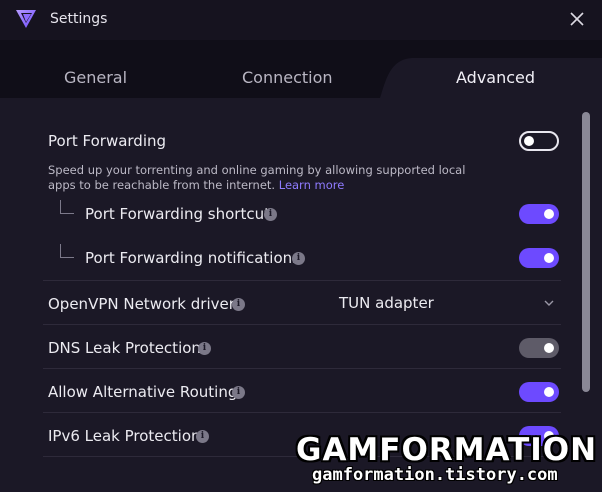 The height and width of the screenshot is (492, 602). Describe the element at coordinates (539, 214) in the screenshot. I see `port-forwarding-shortcut-toggle` at that location.